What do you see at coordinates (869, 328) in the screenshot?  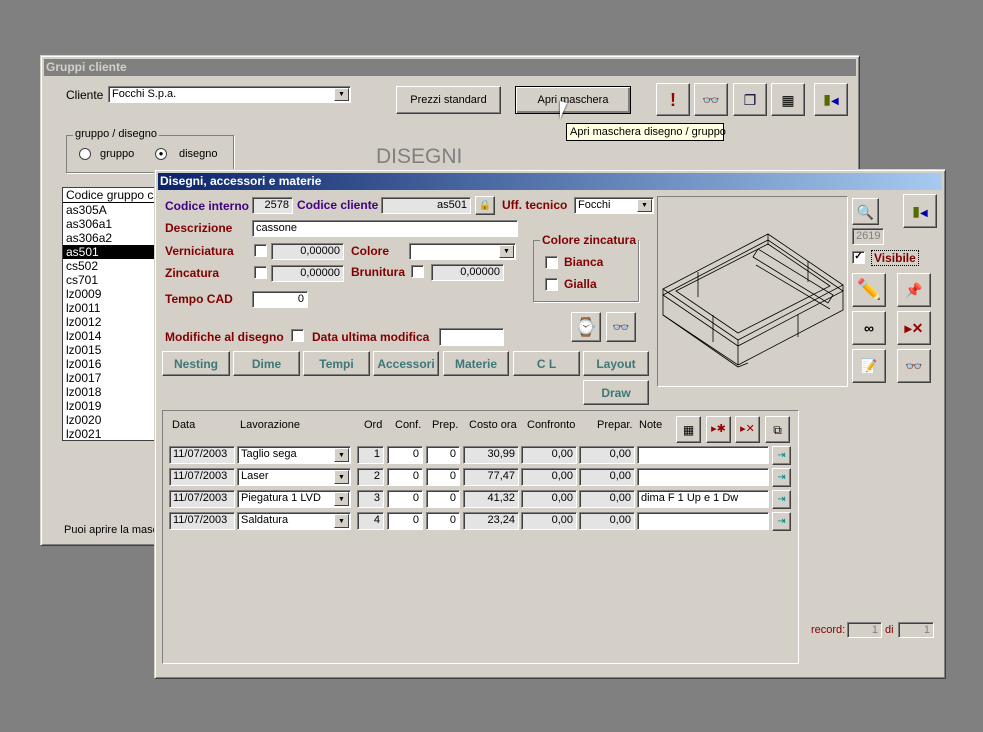 I see `find-button: ∞` at bounding box center [869, 328].